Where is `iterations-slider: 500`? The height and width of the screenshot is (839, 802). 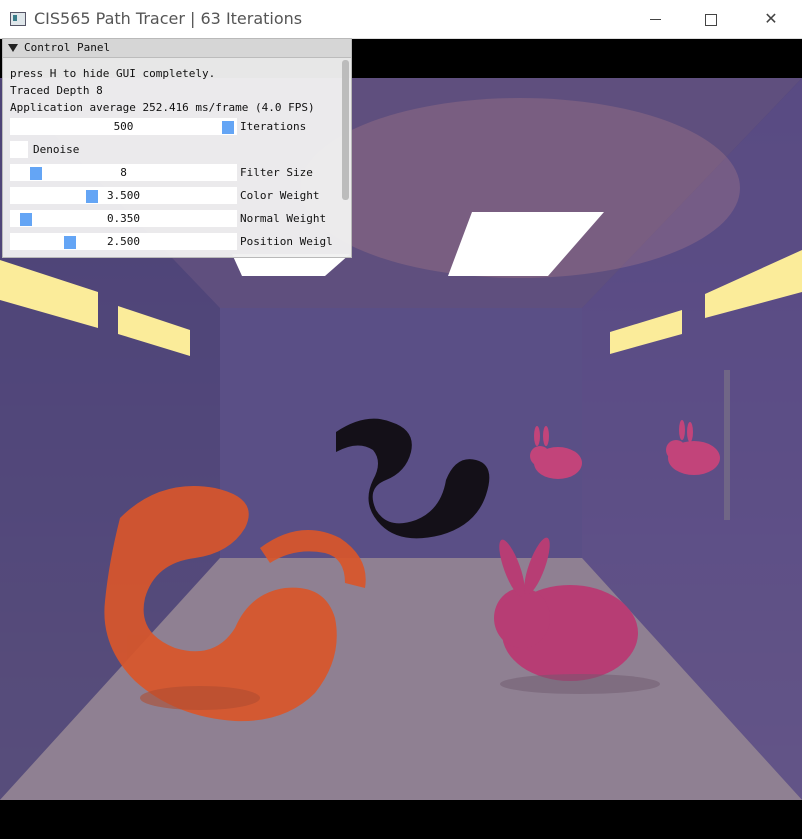 iterations-slider: 500 is located at coordinates (123, 126).